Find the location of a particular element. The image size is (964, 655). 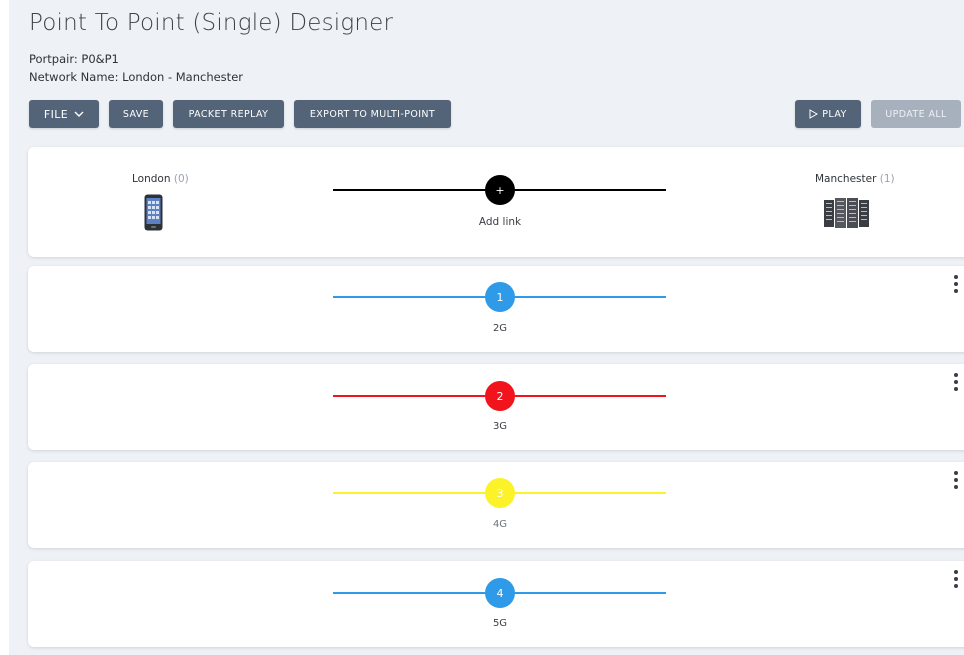

play-button-label: PLAY is located at coordinates (834, 114).